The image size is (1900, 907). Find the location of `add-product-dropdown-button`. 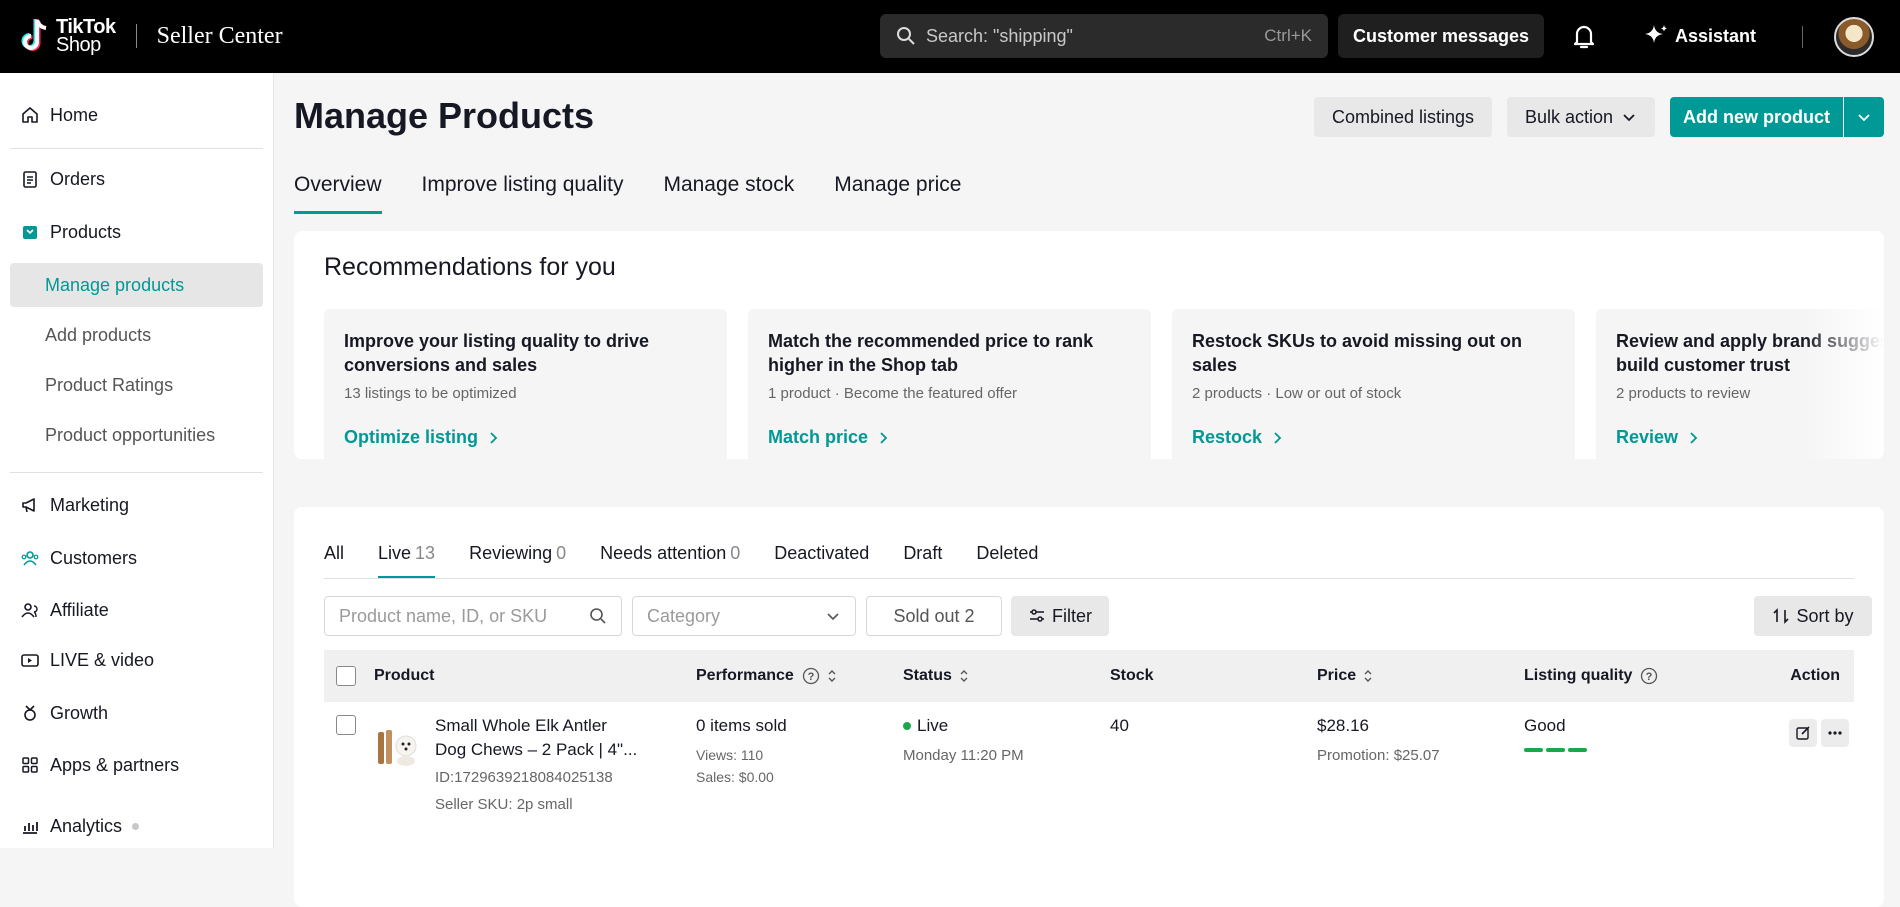

add-product-dropdown-button is located at coordinates (1864, 117).